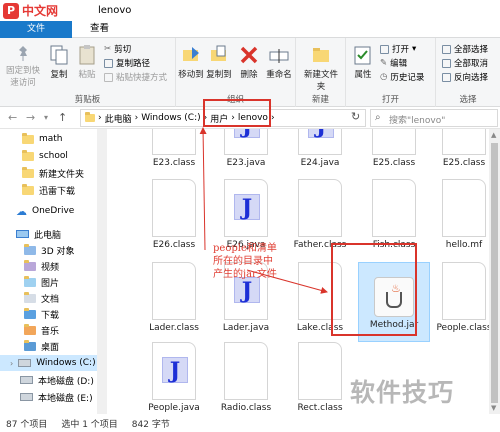  I want to click on refresh-icon: ↻, so click(355, 116).